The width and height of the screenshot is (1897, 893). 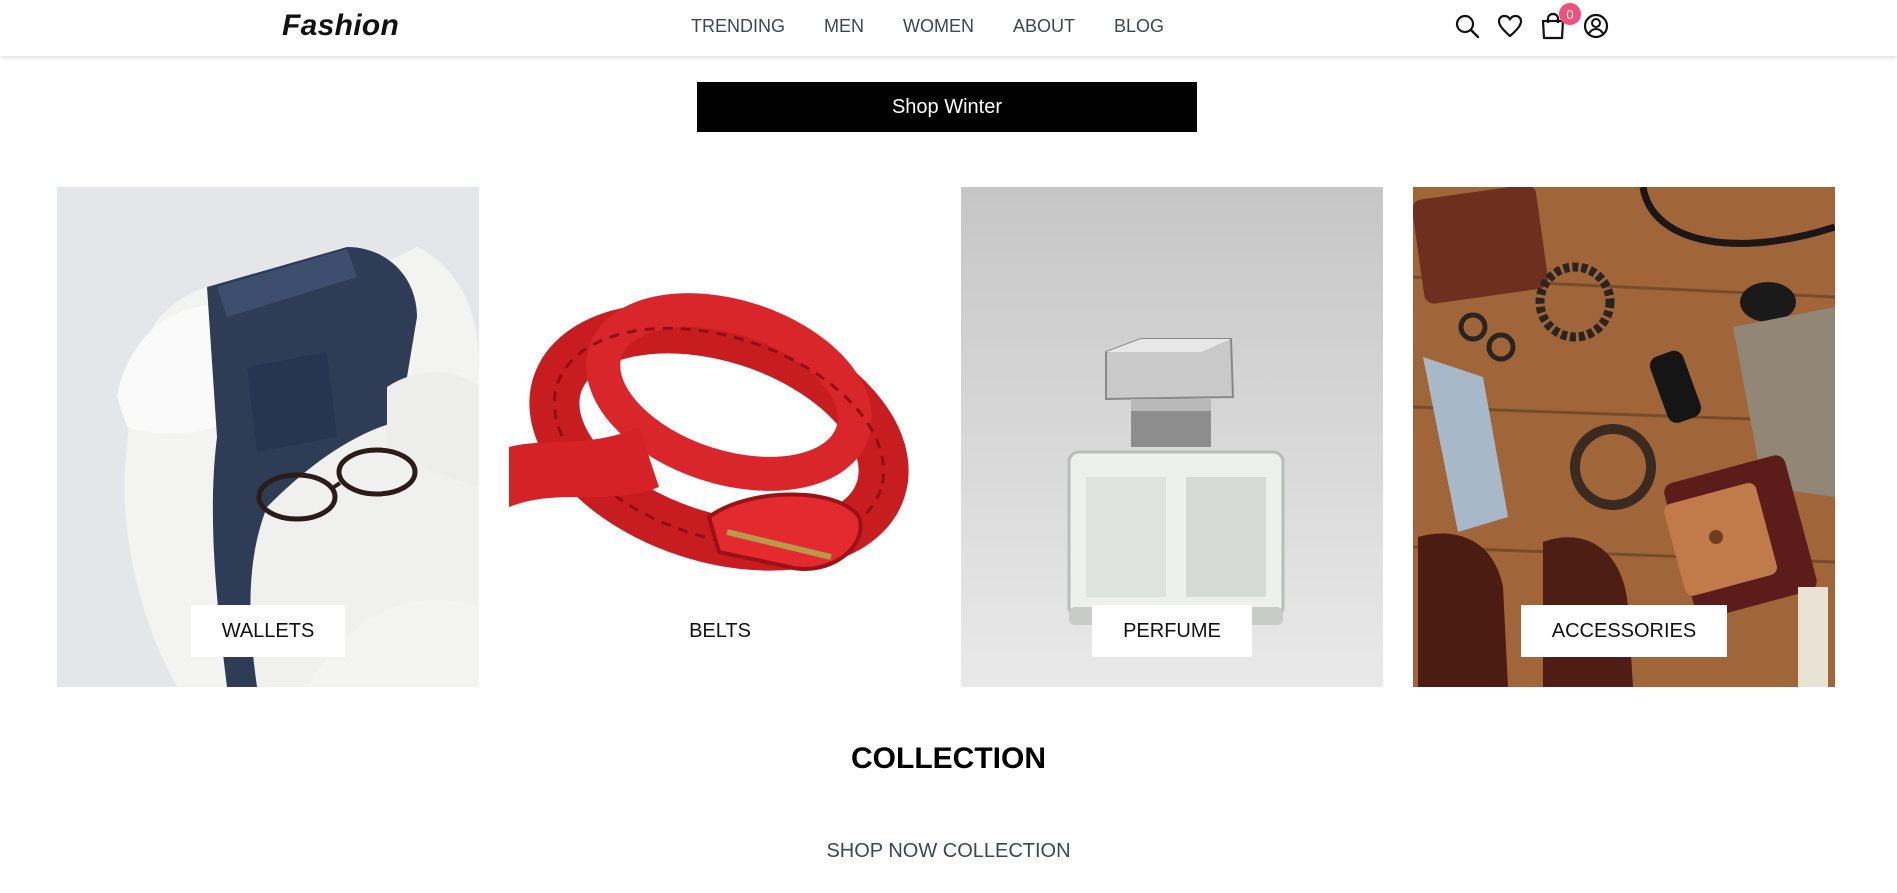 I want to click on category-label-accessories: ACCESSORIES, so click(x=1624, y=631).